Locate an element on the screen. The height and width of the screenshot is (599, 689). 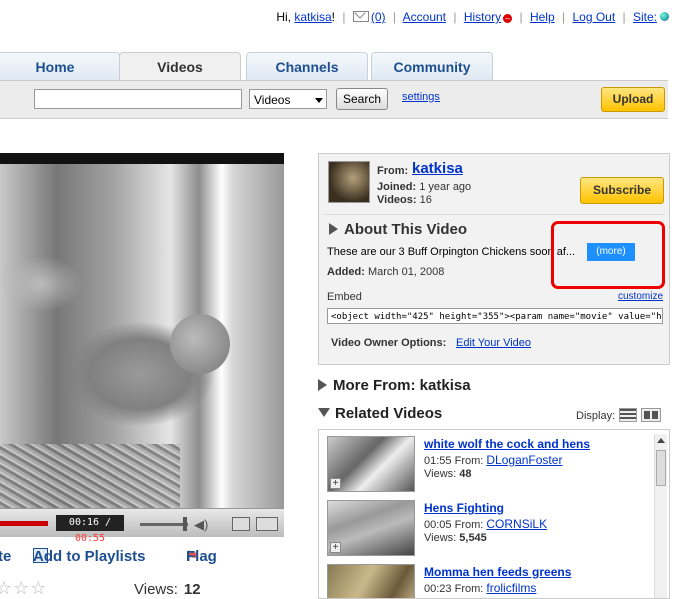
history-link: History is located at coordinates (482, 17).